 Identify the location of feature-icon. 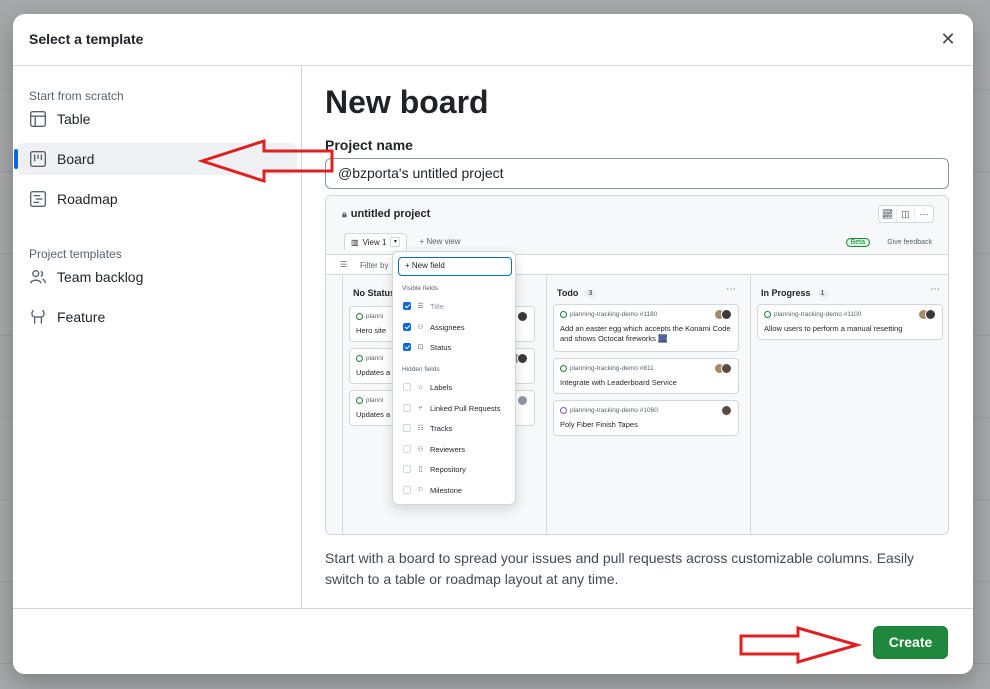
(38, 317).